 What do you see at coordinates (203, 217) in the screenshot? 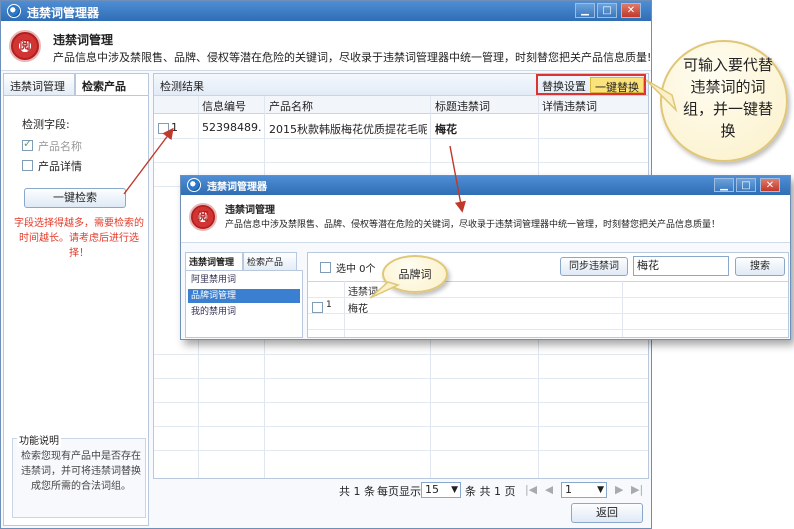
I see `overlay-logo-icon: 阅` at bounding box center [203, 217].